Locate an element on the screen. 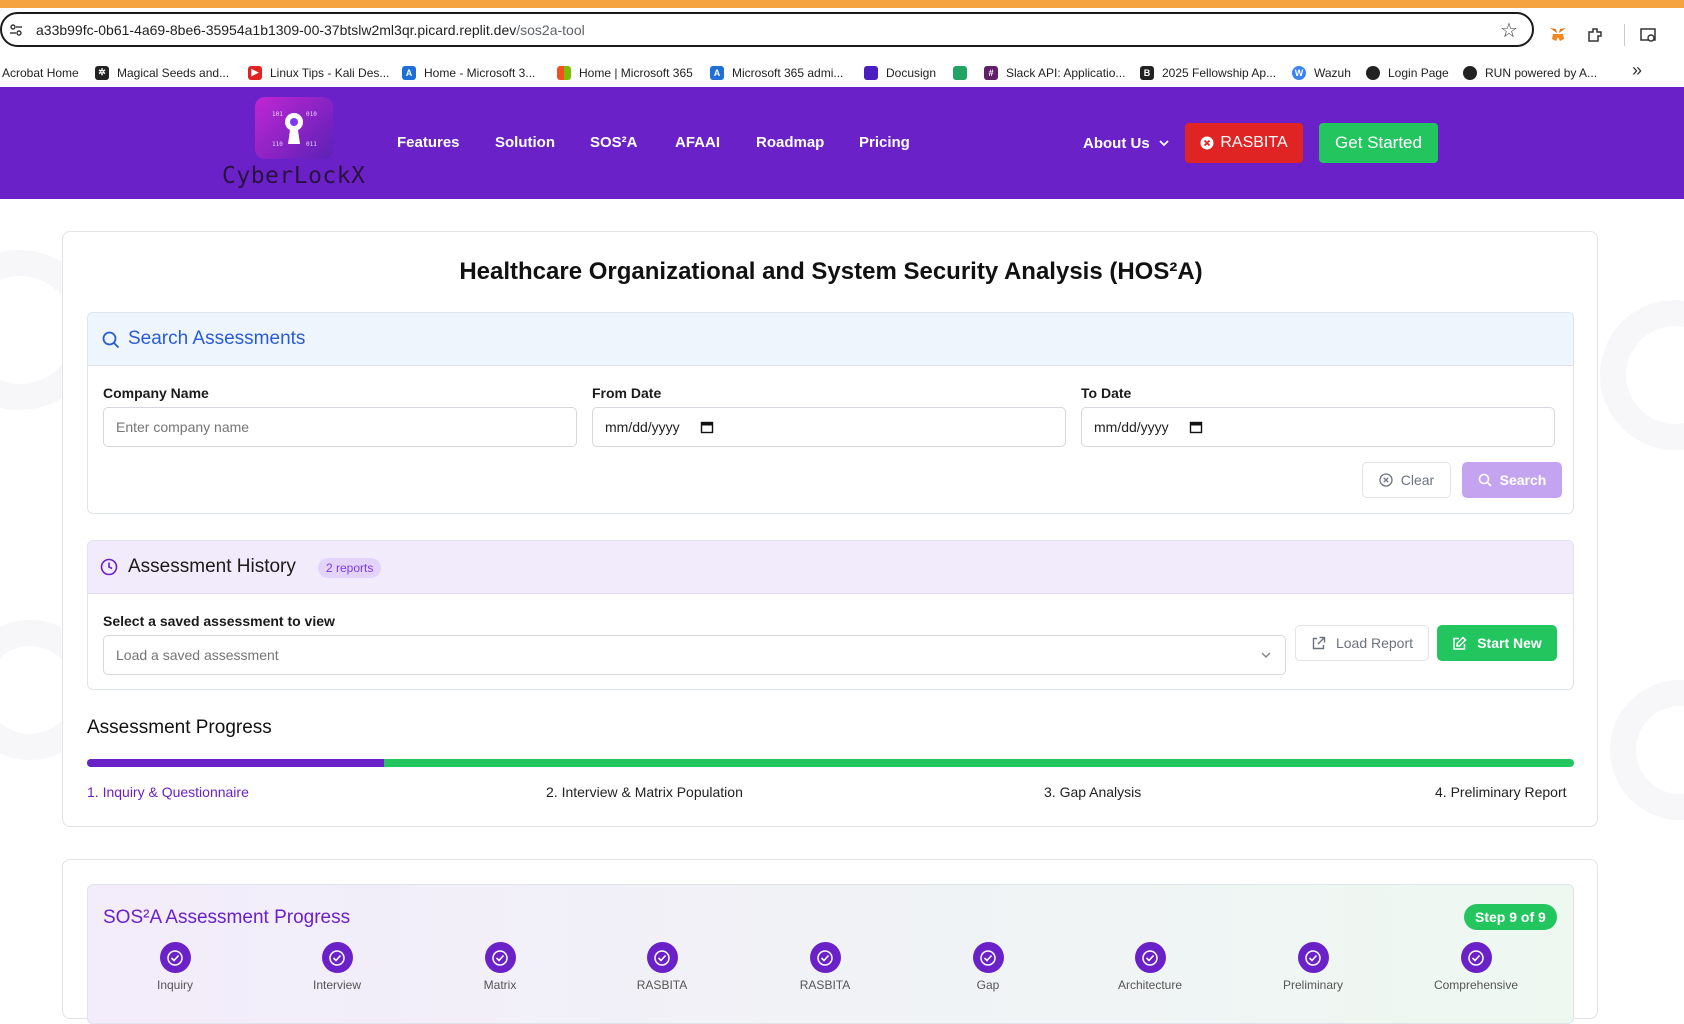 Image resolution: width=1684 pixels, height=1024 pixels. progress-step-inquiry: 1. Inquiry & Questionnaire is located at coordinates (168, 792).